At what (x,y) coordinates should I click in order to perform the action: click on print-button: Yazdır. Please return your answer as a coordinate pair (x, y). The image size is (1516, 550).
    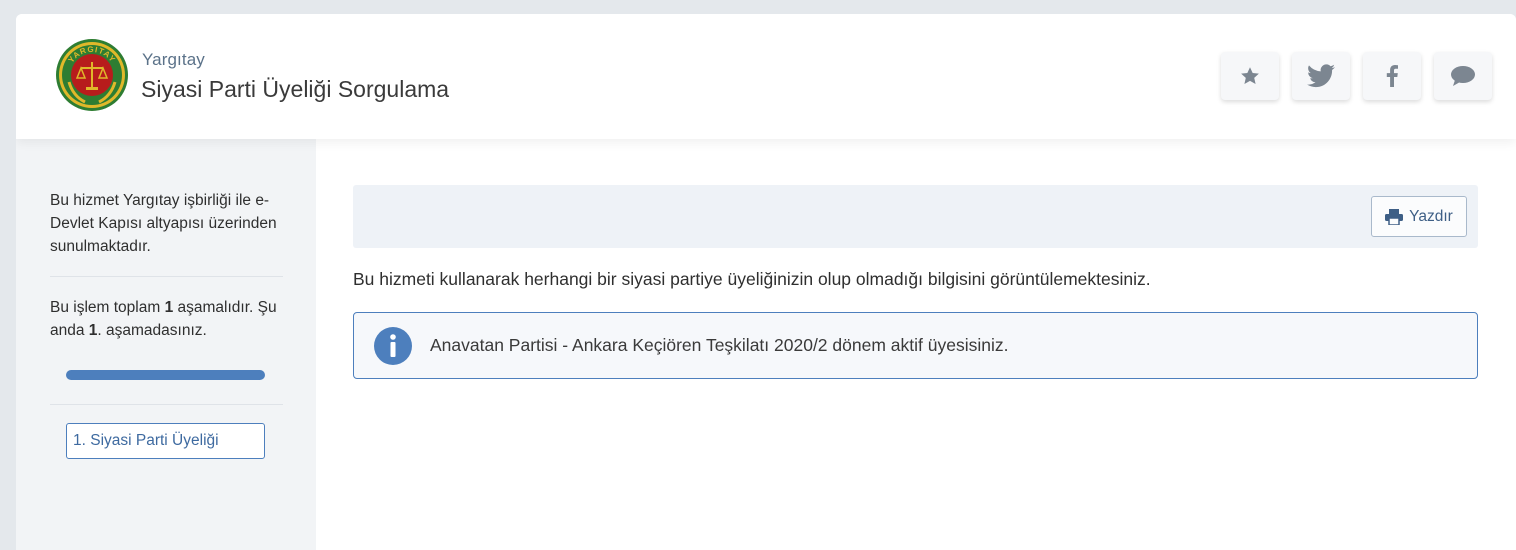
    Looking at the image, I should click on (1419, 216).